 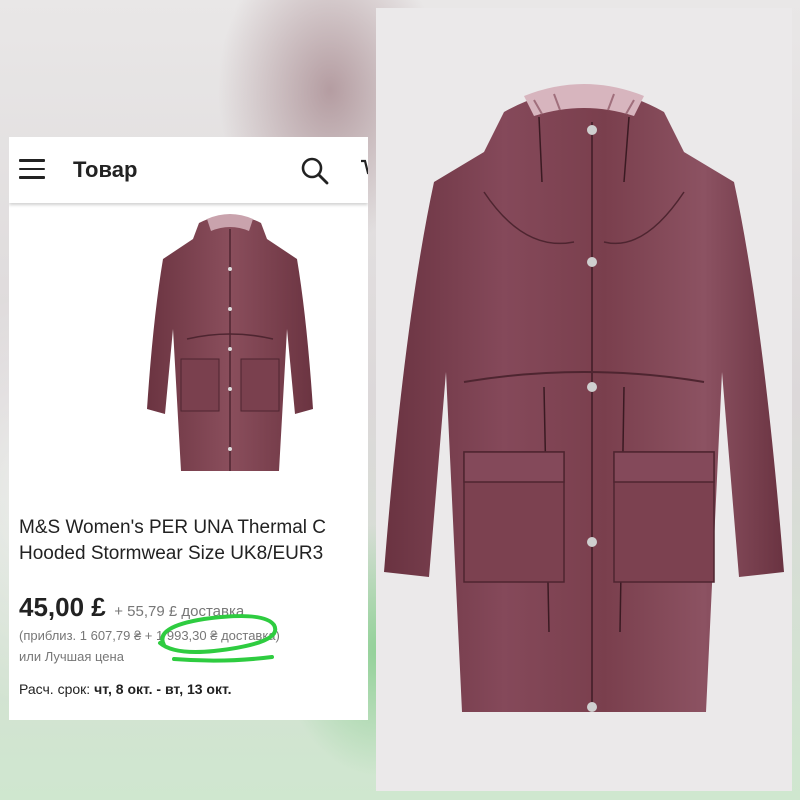 I want to click on best-offer: или Лучшая цена, so click(x=71, y=656).